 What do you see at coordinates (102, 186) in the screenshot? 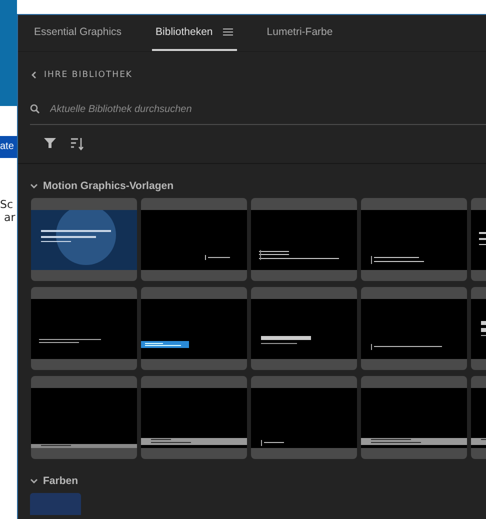
I see `section-header: Motion Graphics-Vorlagen` at bounding box center [102, 186].